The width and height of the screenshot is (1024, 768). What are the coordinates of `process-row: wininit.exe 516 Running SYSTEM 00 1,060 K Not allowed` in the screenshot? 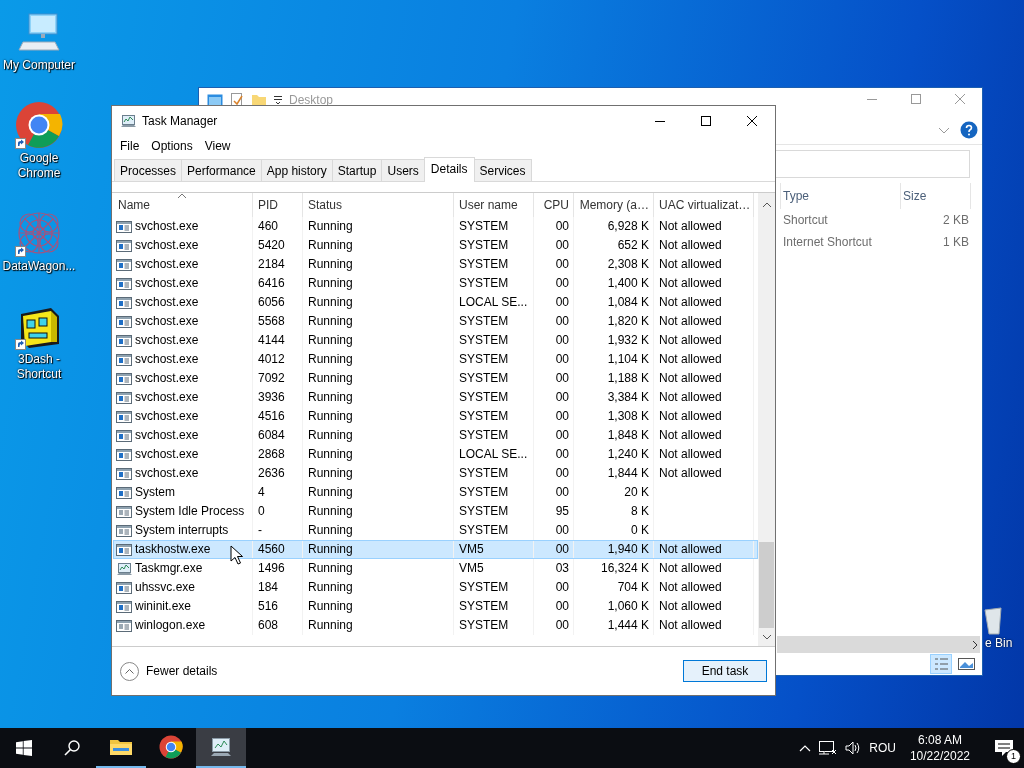 It's located at (436, 606).